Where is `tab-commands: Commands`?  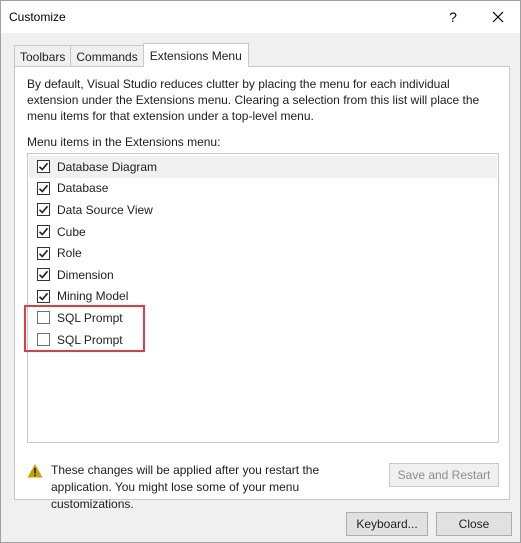 tab-commands: Commands is located at coordinates (107, 56).